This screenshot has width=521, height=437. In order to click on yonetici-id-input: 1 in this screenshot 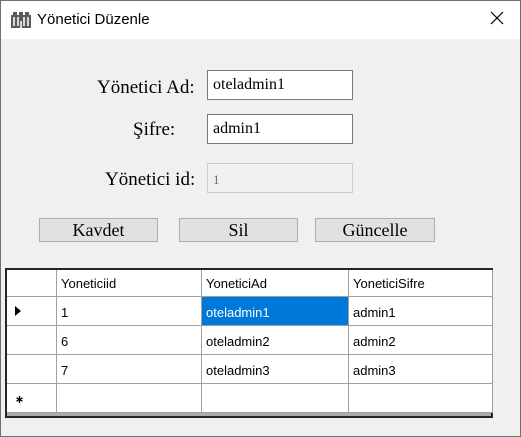, I will do `click(280, 178)`.